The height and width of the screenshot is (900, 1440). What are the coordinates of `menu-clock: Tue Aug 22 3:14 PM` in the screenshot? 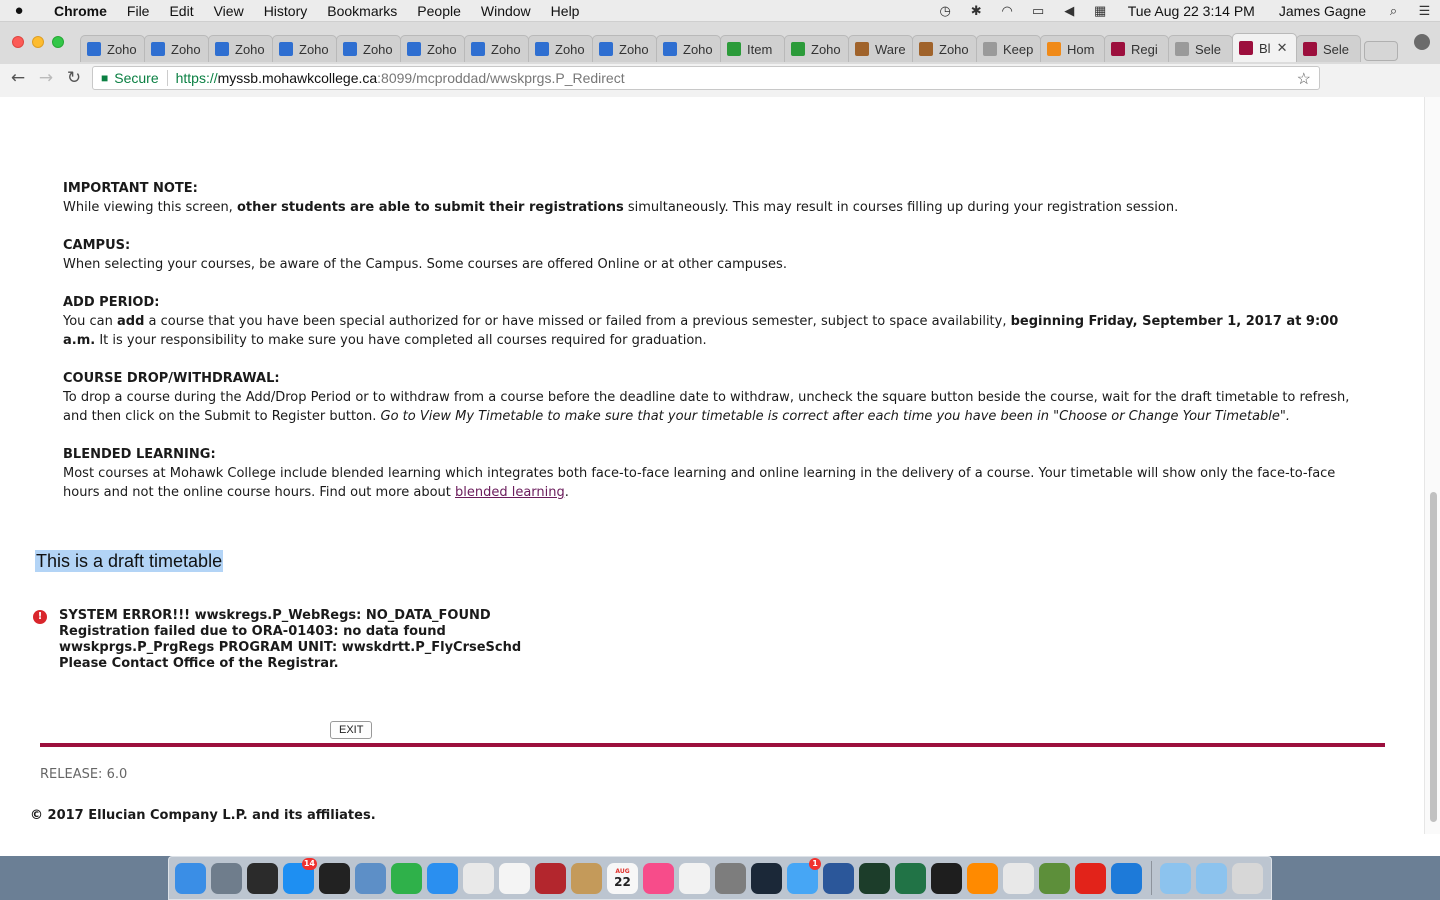 It's located at (1191, 11).